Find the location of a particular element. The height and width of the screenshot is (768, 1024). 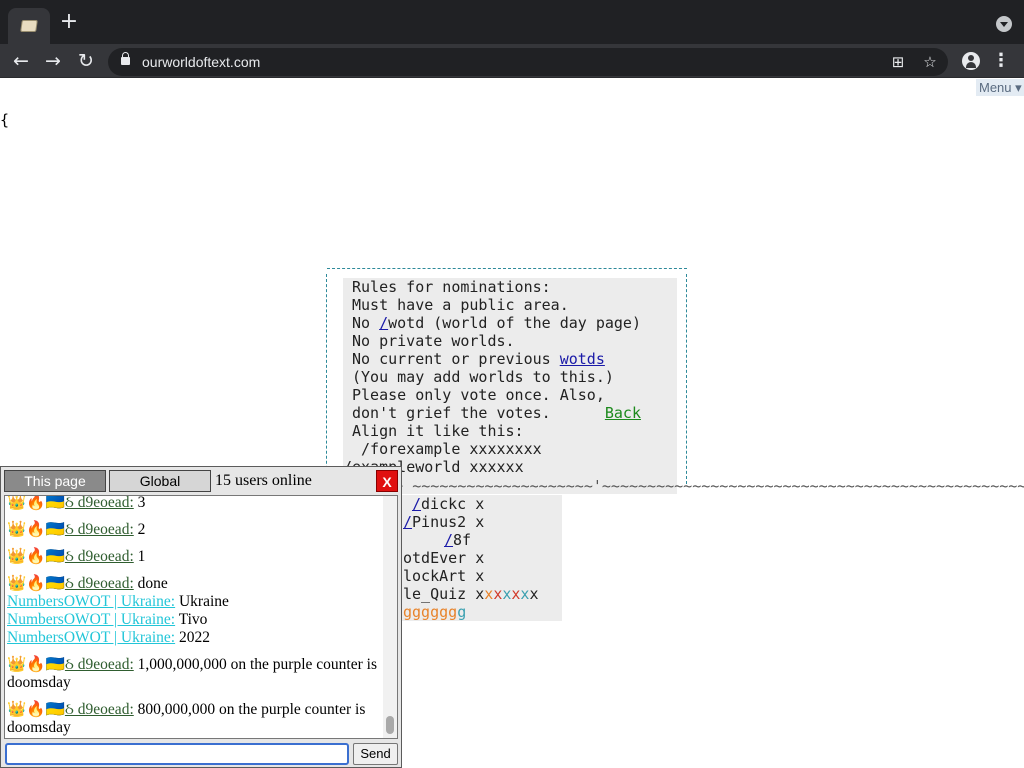

rule-align: Align it like this: is located at coordinates (438, 431).